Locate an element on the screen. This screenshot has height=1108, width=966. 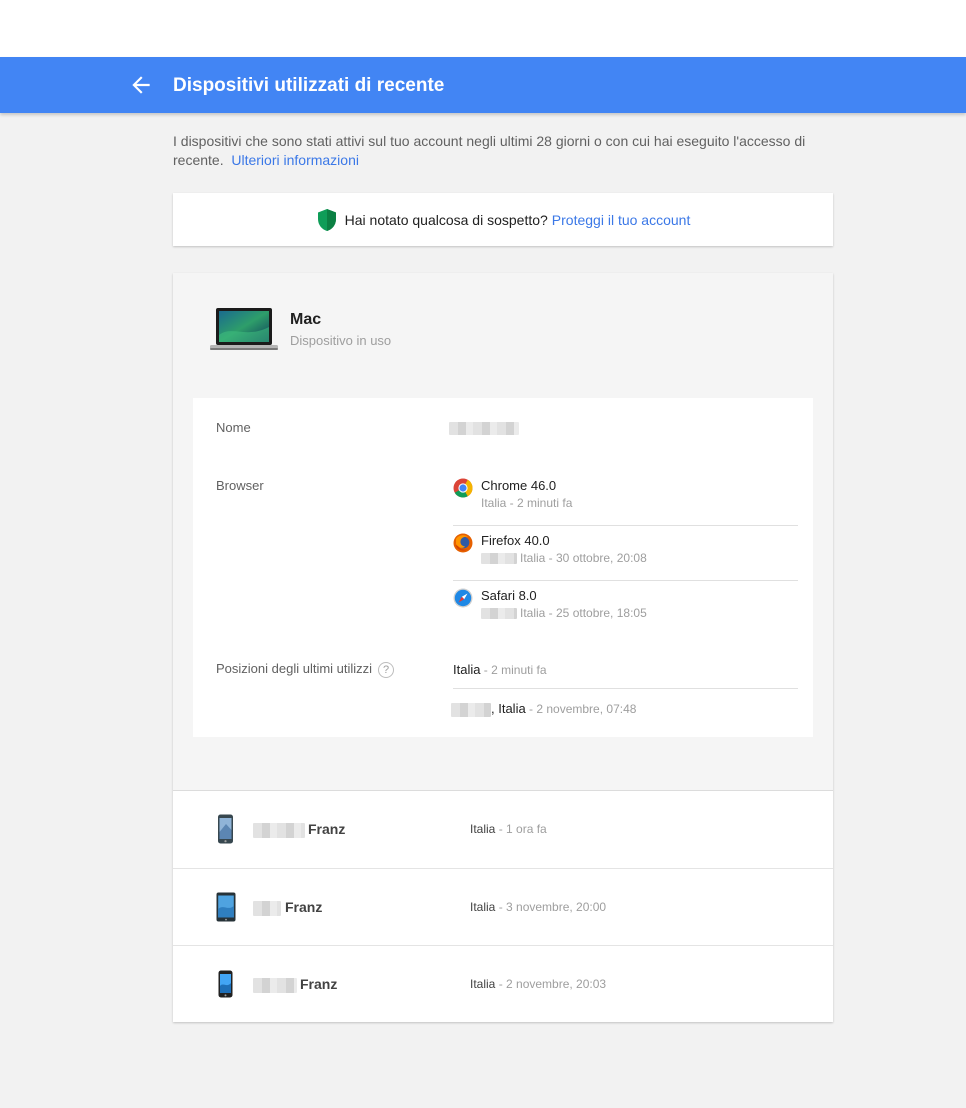
location-row: , Italia - 2 novembre, 07:48 is located at coordinates (623, 709).